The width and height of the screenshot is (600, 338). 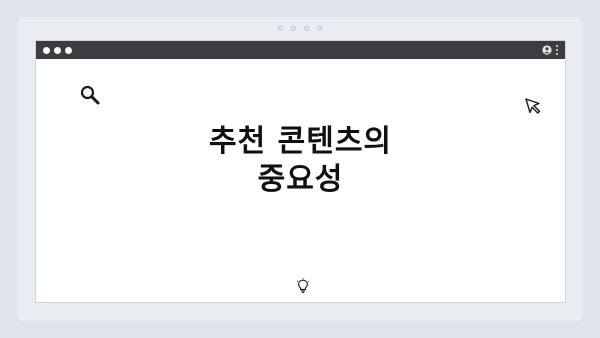 I want to click on pager-dots, so click(x=300, y=28).